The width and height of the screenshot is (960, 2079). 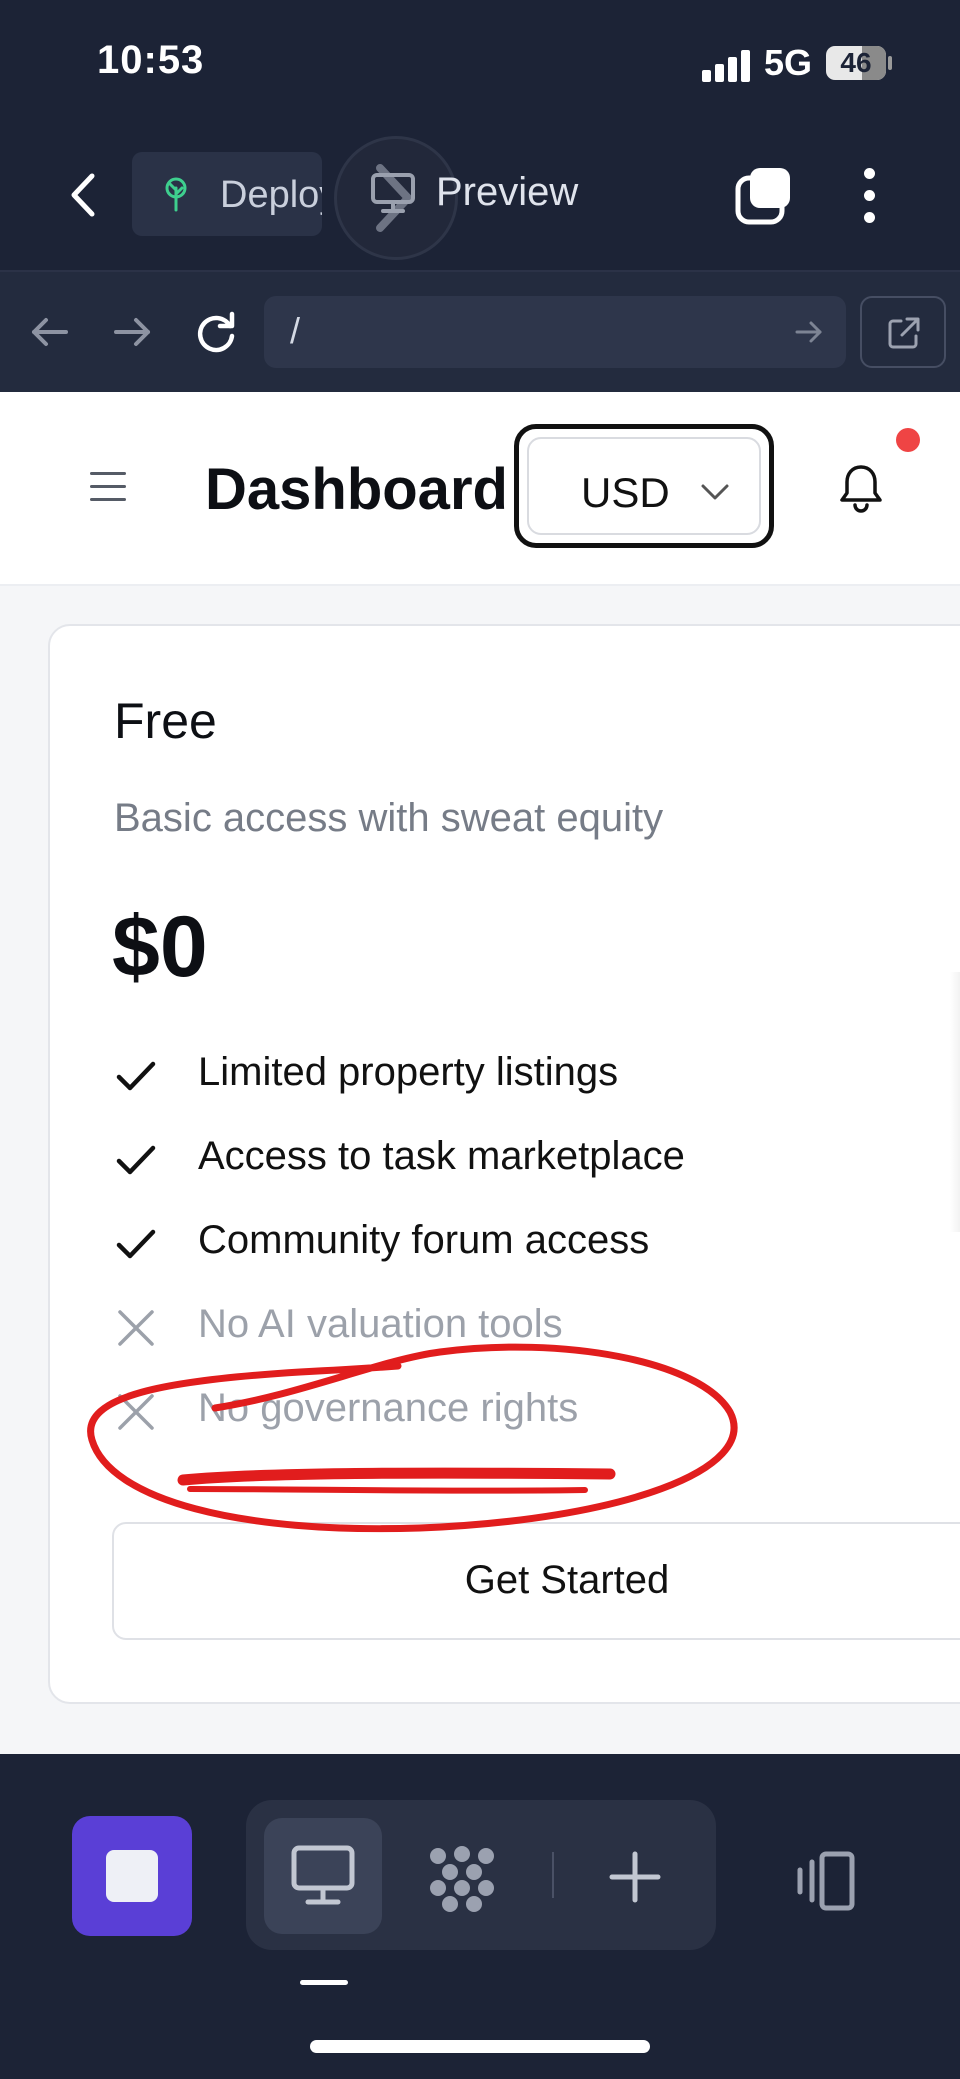 What do you see at coordinates (176, 194) in the screenshot?
I see `sprout-icon` at bounding box center [176, 194].